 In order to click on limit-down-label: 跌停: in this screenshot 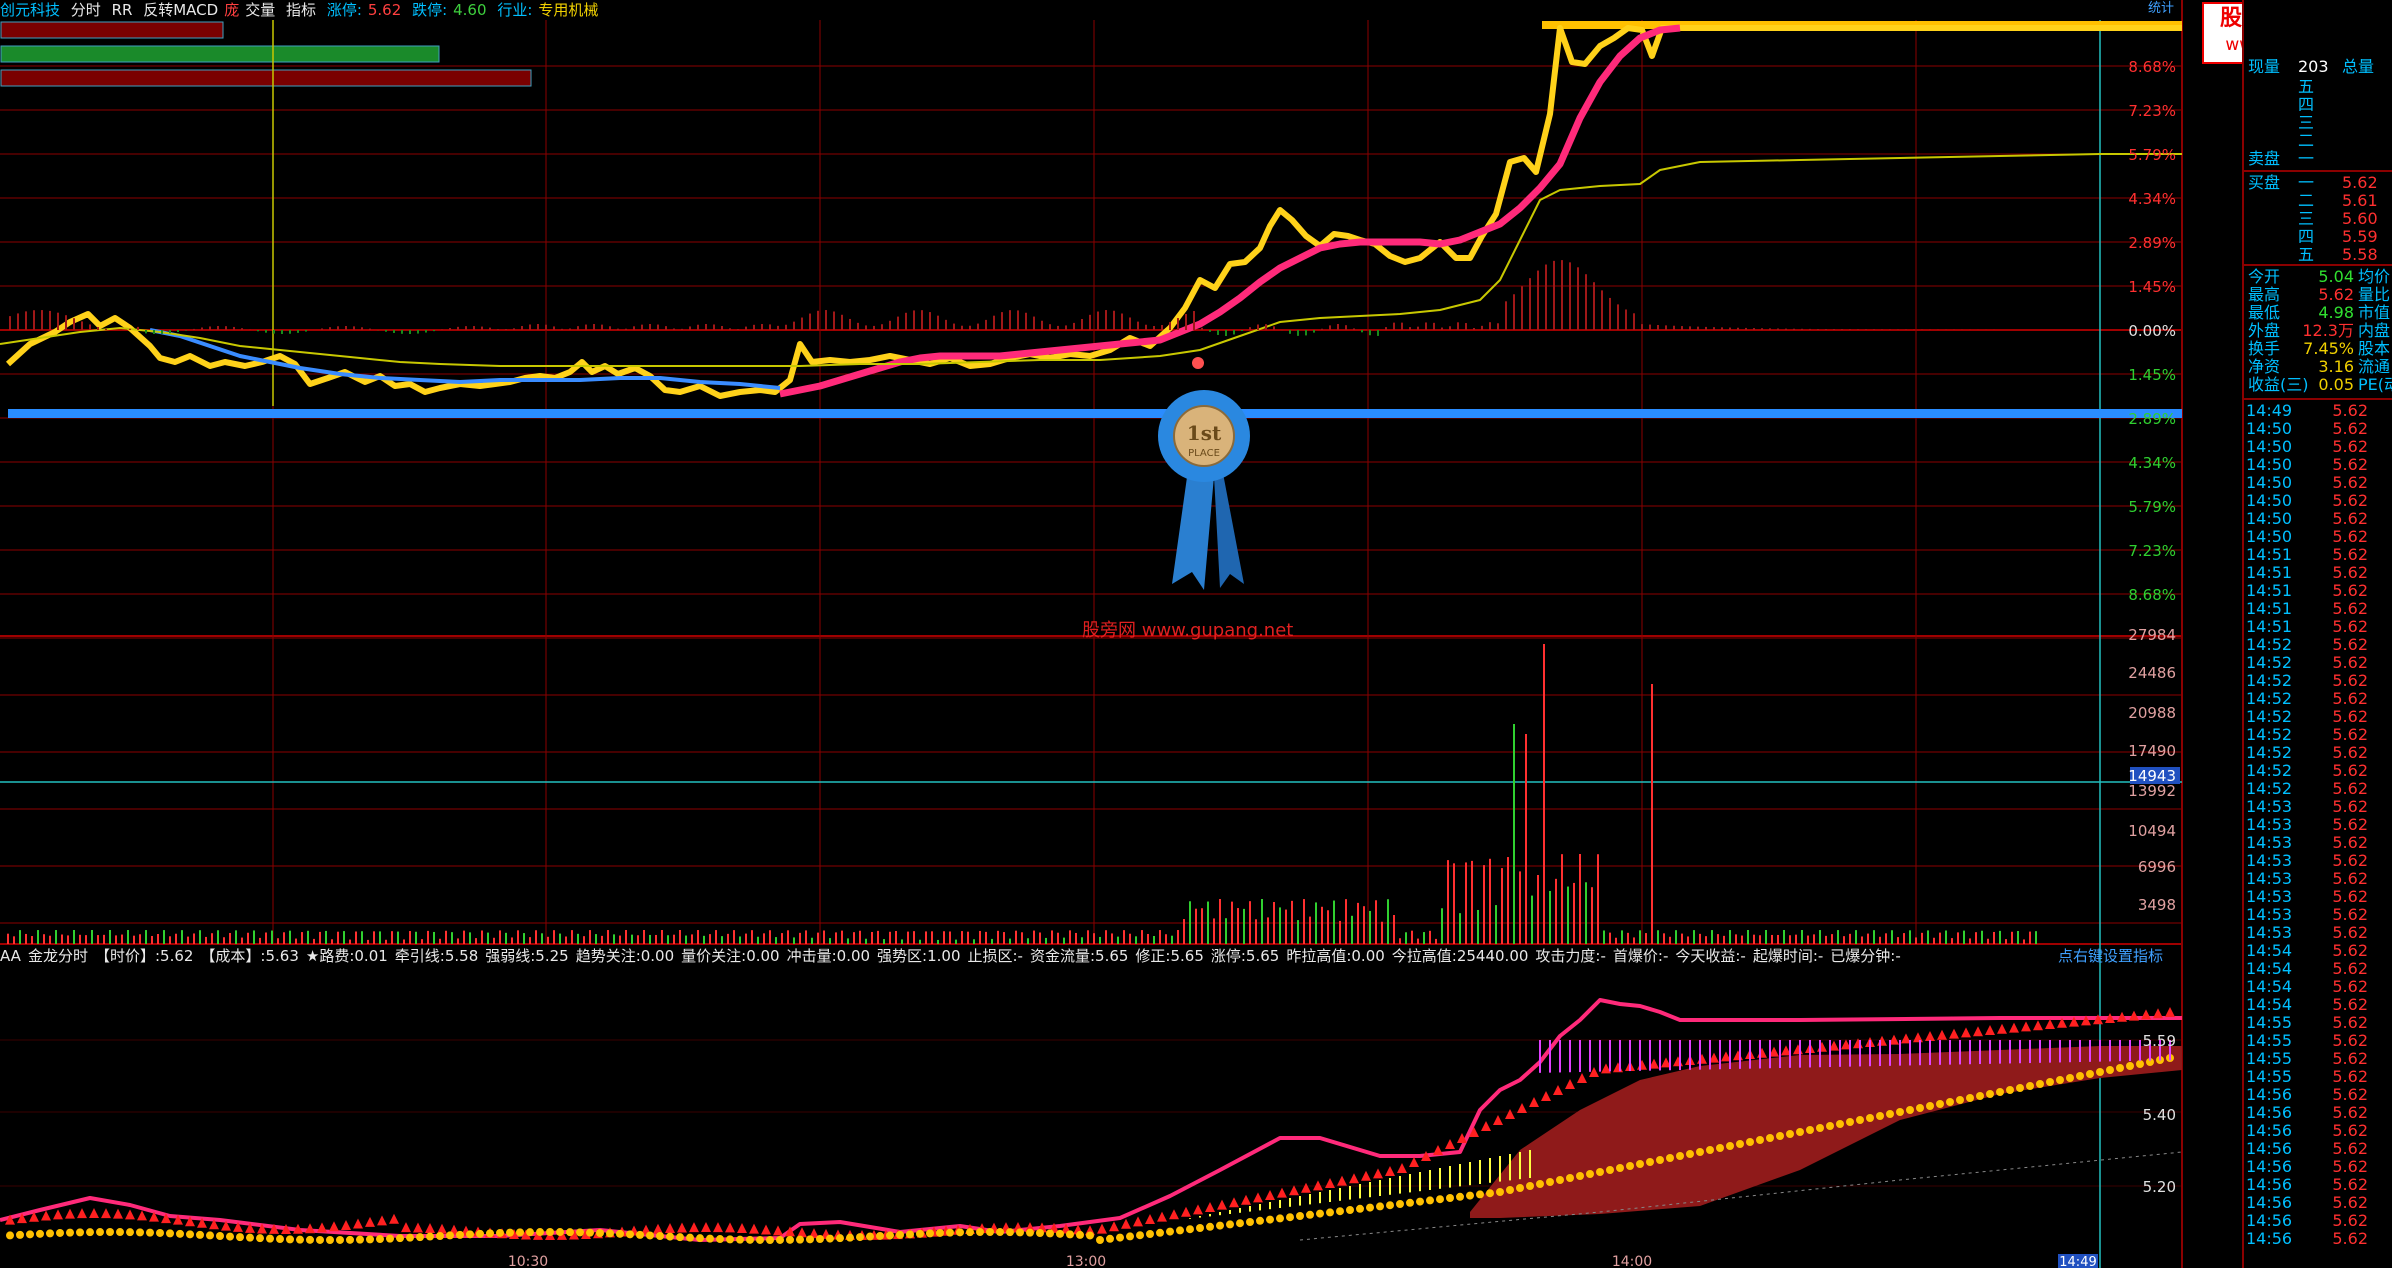, I will do `click(430, 10)`.